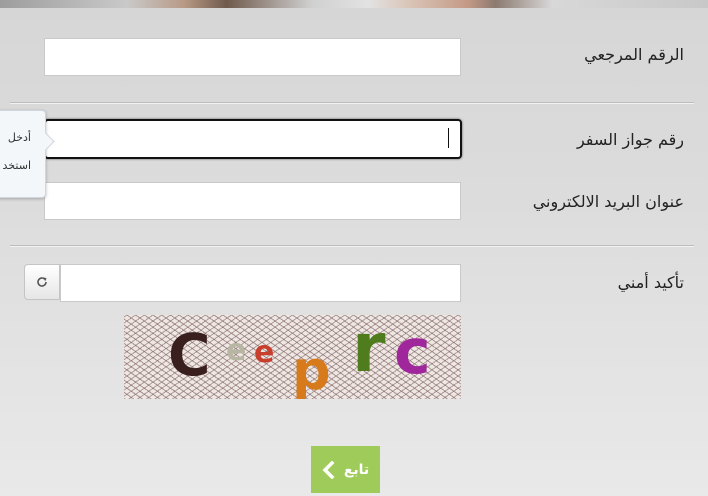 This screenshot has width=708, height=496. Describe the element at coordinates (27, 154) in the screenshot. I see `field-hint-tooltip: أدخل استخد` at that location.